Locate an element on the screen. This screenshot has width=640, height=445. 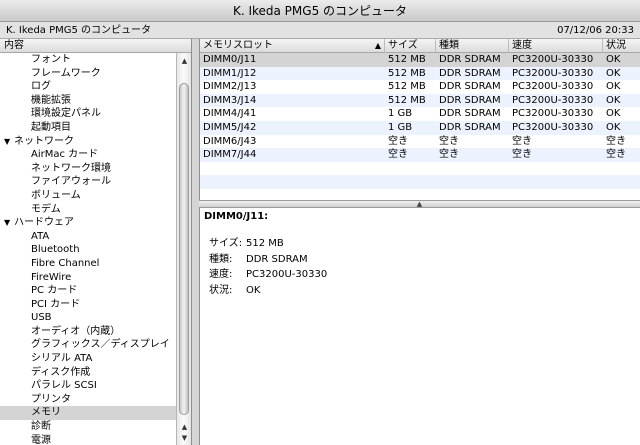
column-header: 状況 is located at coordinates (621, 46).